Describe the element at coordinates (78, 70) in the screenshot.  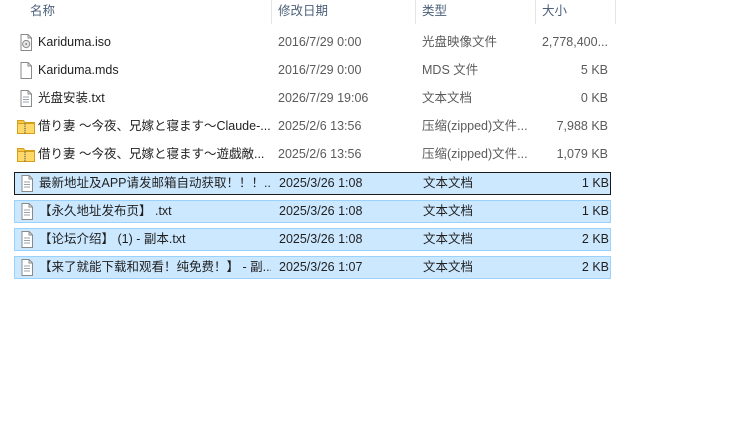
I see `file-name: Kariduma.mds` at that location.